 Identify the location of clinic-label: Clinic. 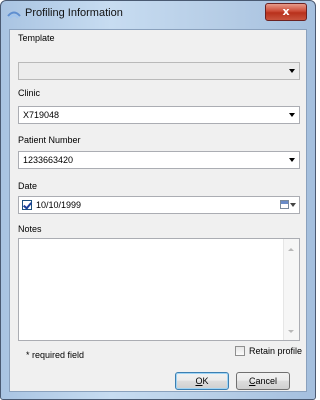
(29, 93).